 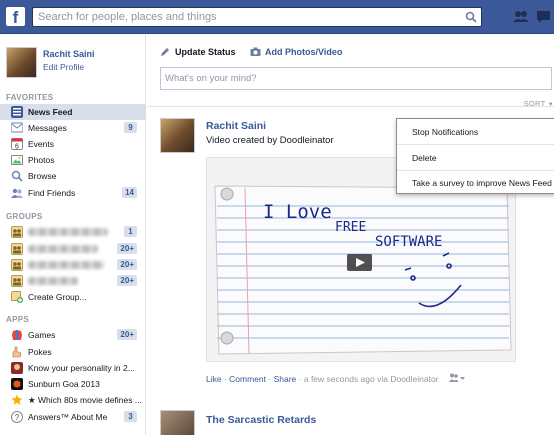 I want to click on edit-profile-link: Edit Profile, so click(x=63, y=67).